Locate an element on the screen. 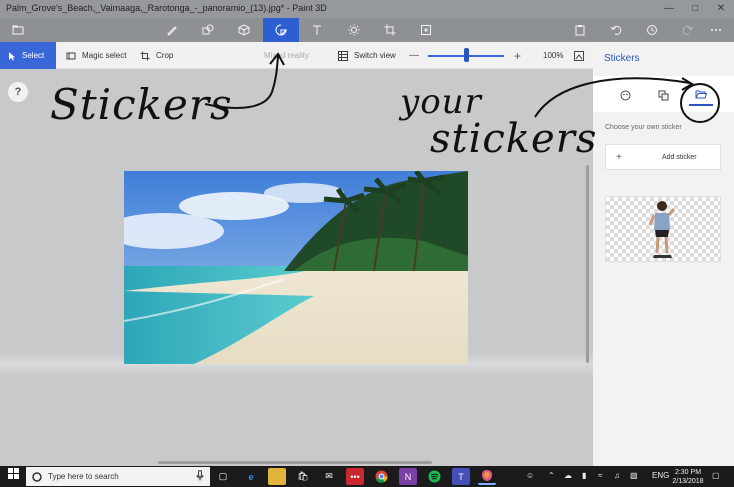  2d-shapes-icon is located at coordinates (208, 29).